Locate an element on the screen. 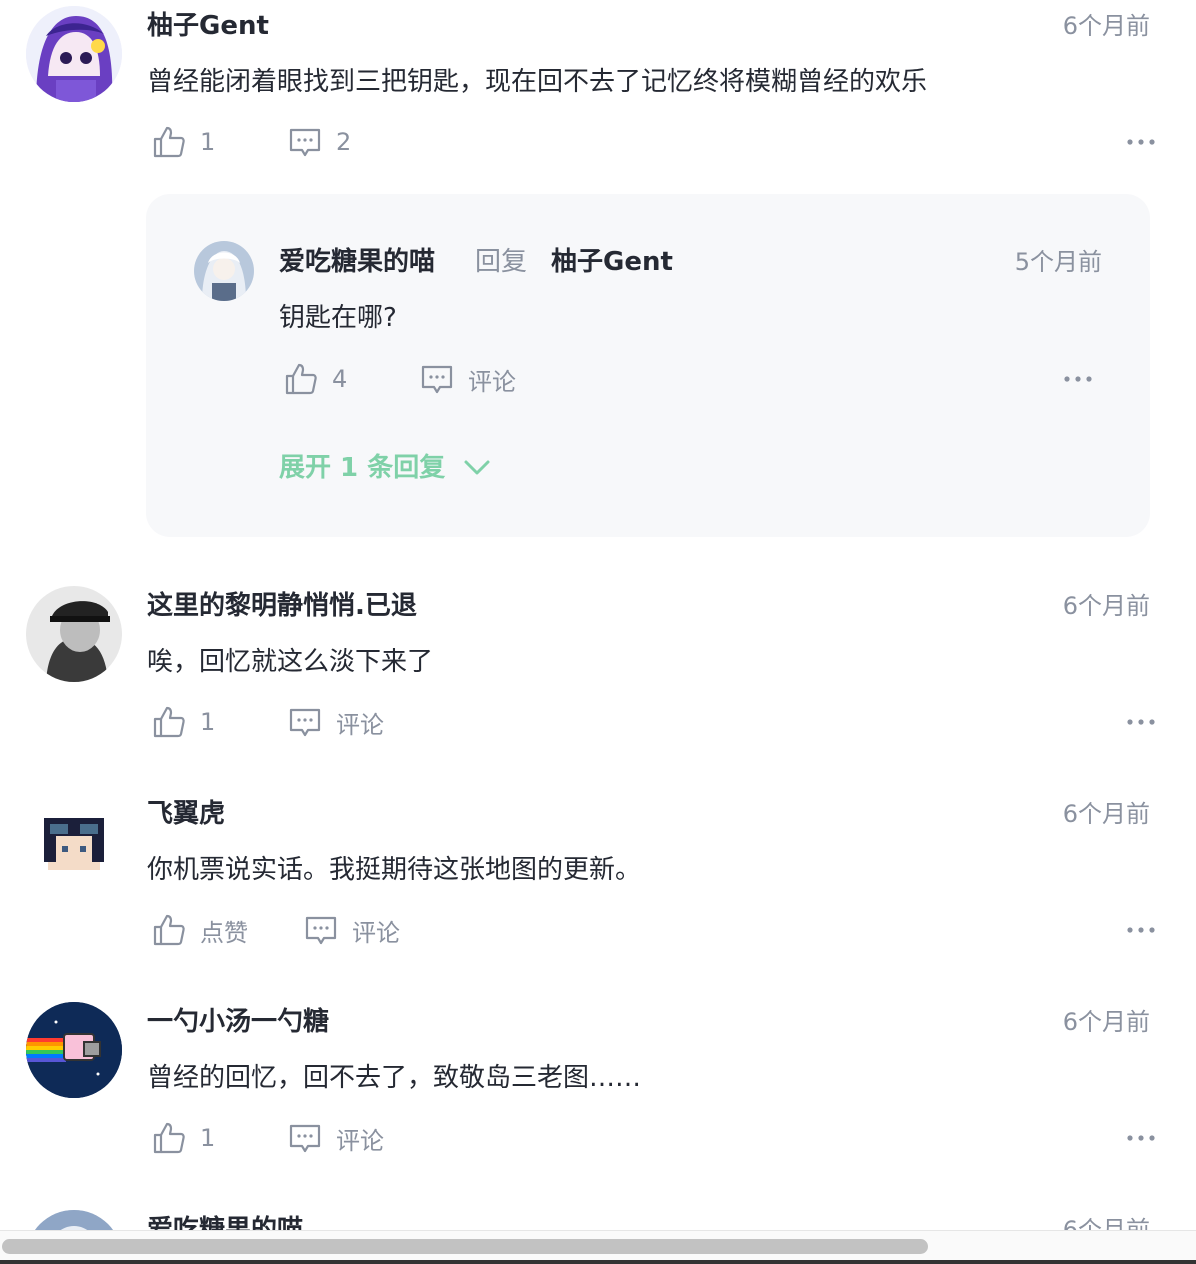  comment-count: 2 is located at coordinates (344, 142).